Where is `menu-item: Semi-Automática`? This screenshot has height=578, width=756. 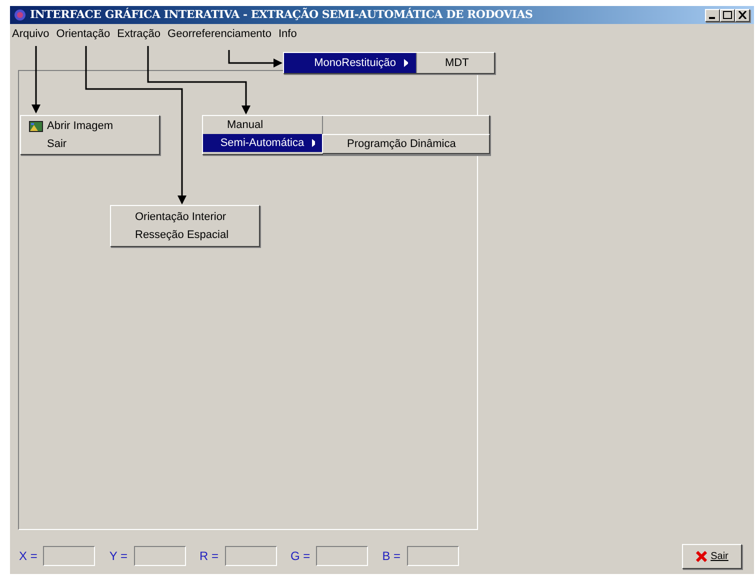
menu-item: Semi-Automática is located at coordinates (263, 143).